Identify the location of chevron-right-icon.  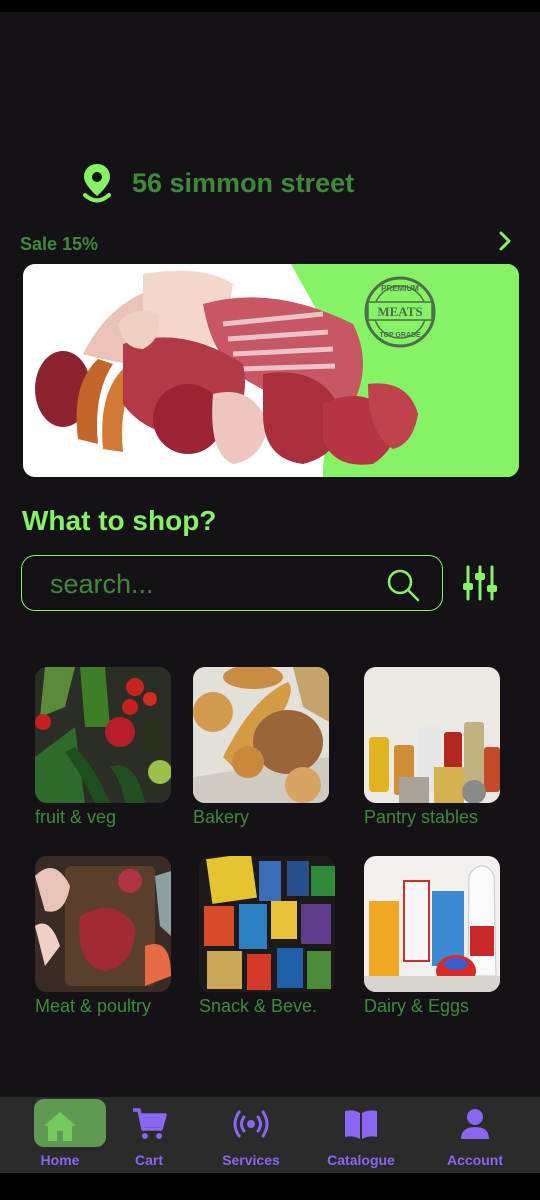
(505, 241).